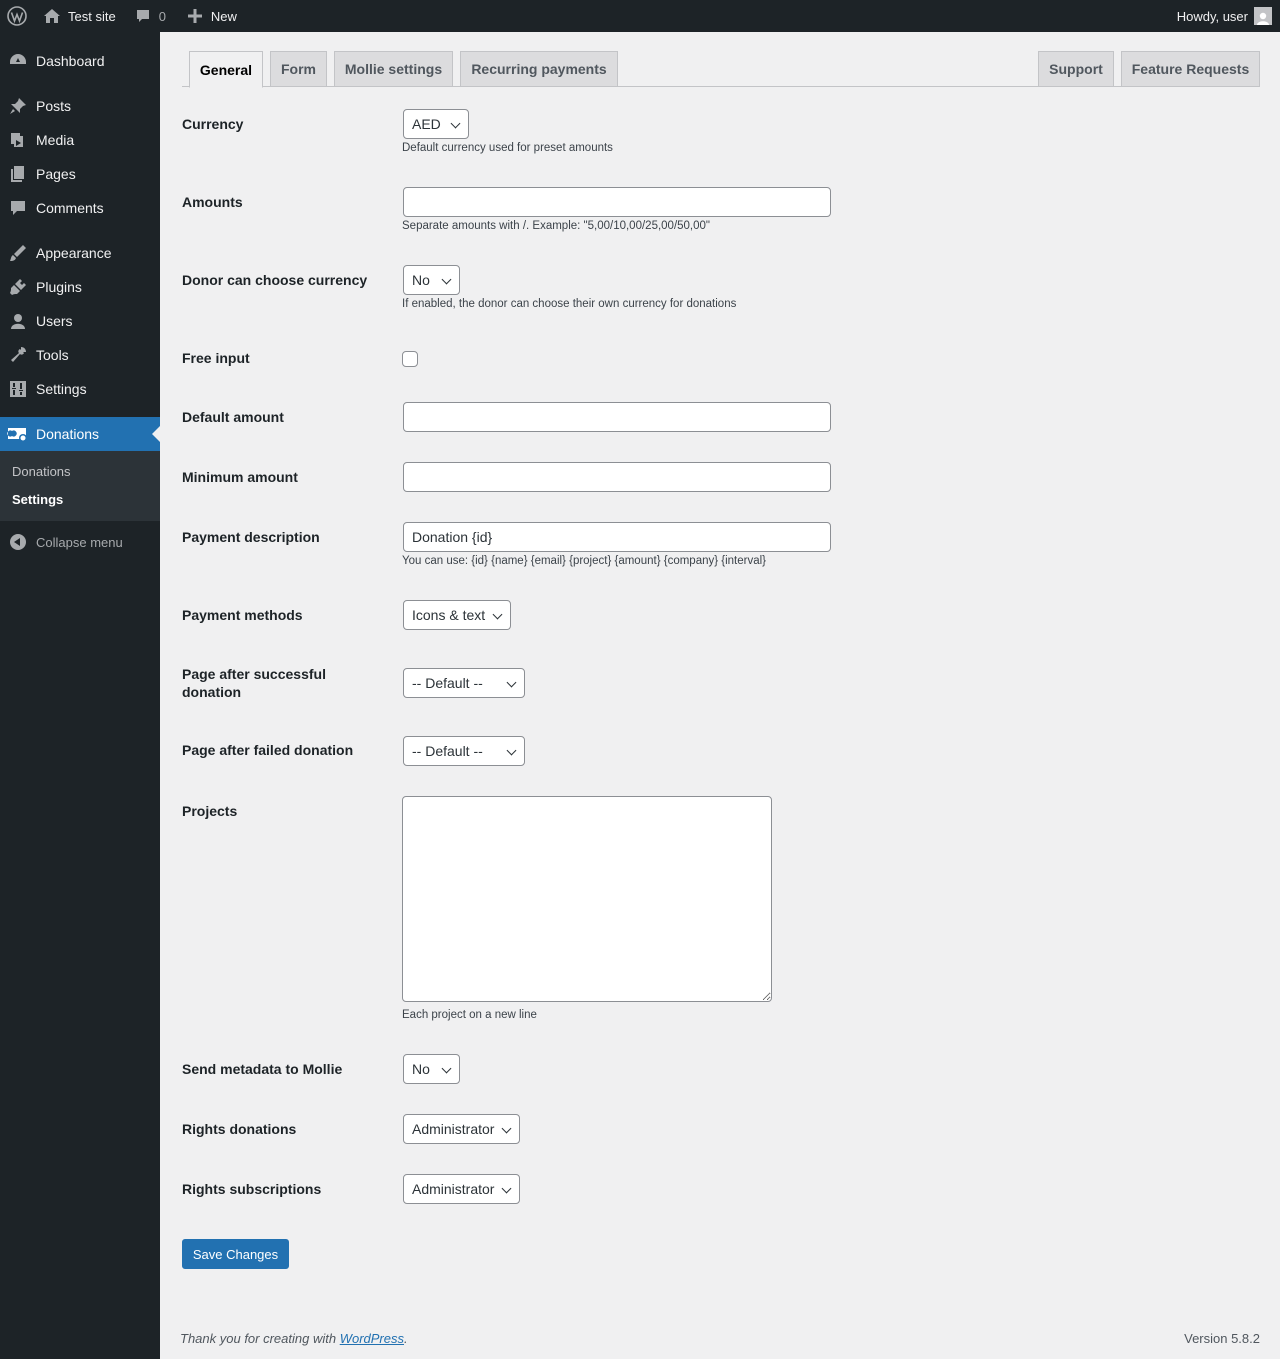  I want to click on rights-donations-select: Administrator, so click(461, 1129).